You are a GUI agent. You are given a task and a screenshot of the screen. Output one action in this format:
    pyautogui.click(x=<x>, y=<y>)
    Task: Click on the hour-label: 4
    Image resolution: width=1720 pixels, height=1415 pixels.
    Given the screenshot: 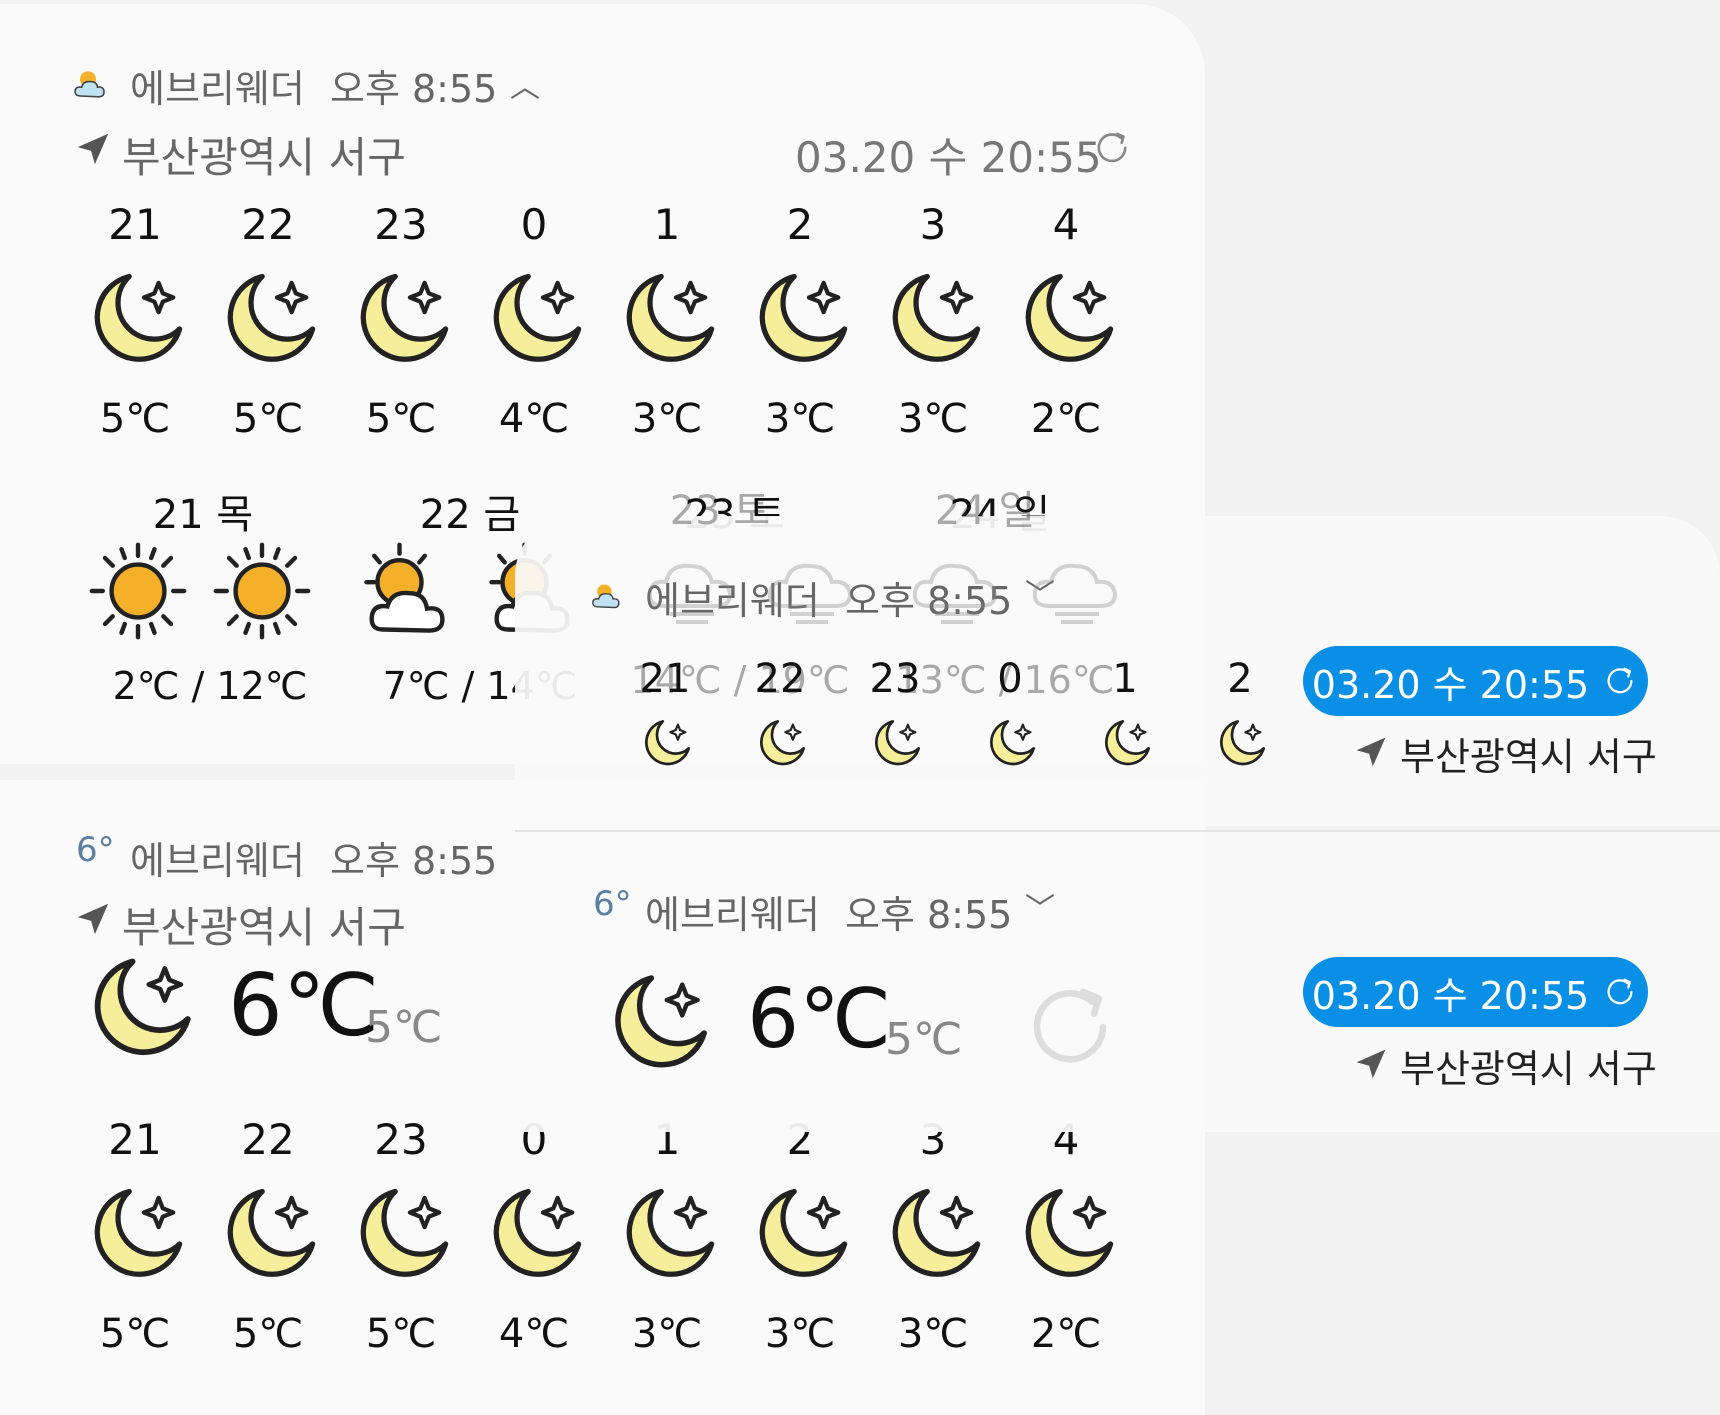 What is the action you would take?
    pyautogui.click(x=1066, y=224)
    